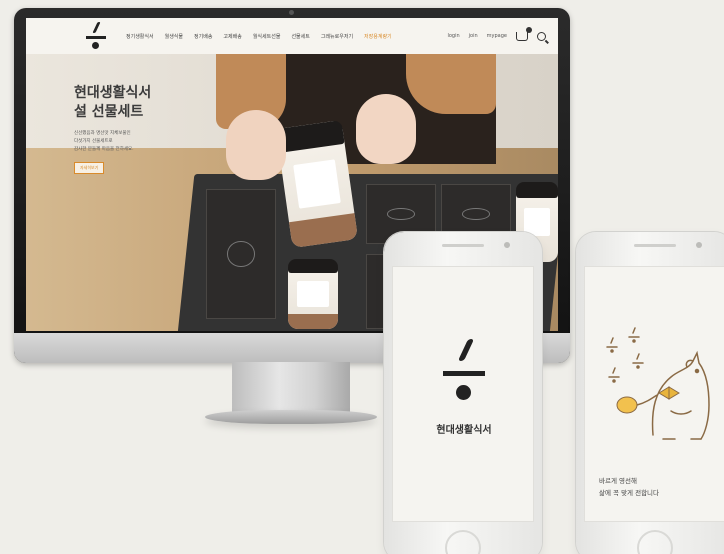  What do you see at coordinates (337, 36) in the screenshot?
I see `menu-item: 그레뉴로우저기` at bounding box center [337, 36].